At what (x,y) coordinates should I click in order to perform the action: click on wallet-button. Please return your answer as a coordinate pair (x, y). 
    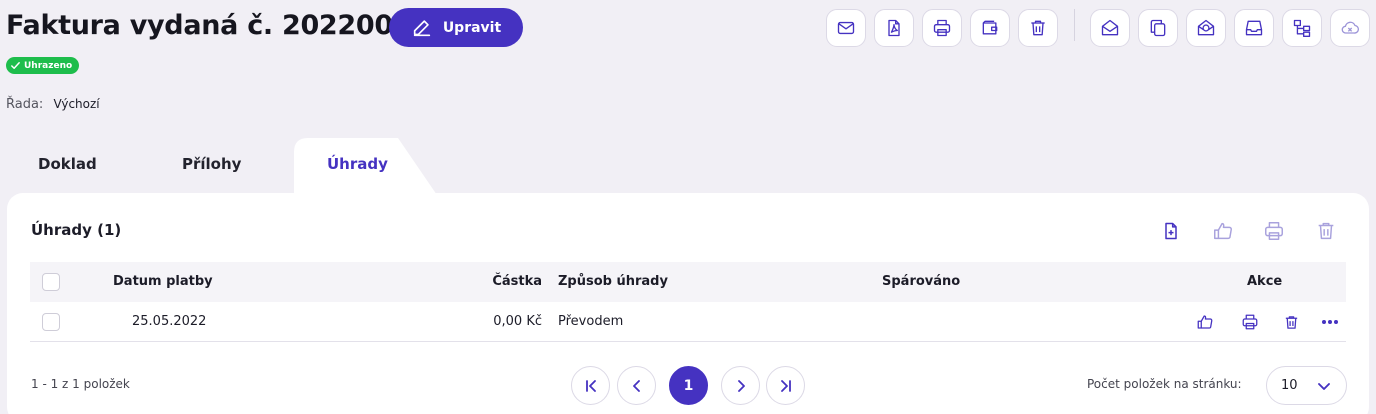
    Looking at the image, I should click on (990, 28).